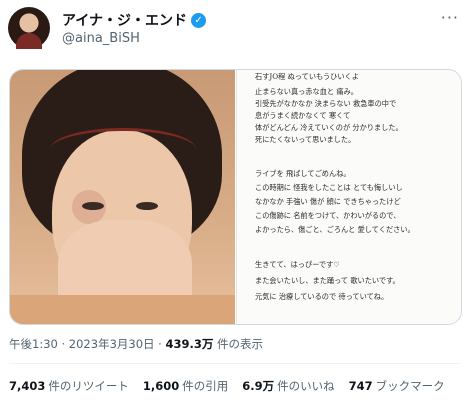 Image resolution: width=469 pixels, height=402 pixels. Describe the element at coordinates (305, 139) in the screenshot. I see `letter-line: 死にたくないって思いました。` at that location.